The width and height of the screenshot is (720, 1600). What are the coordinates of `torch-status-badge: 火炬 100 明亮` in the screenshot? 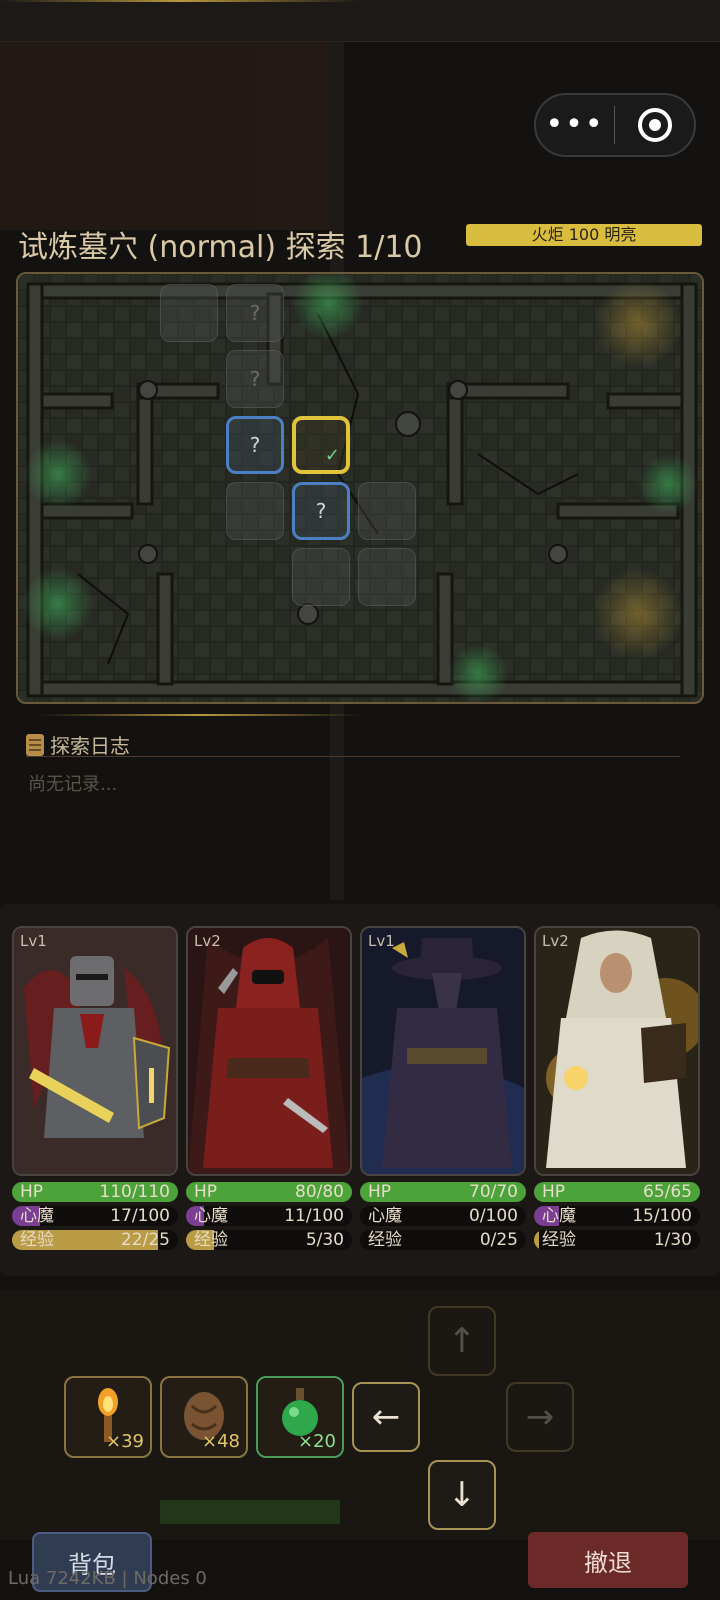 It's located at (584, 235).